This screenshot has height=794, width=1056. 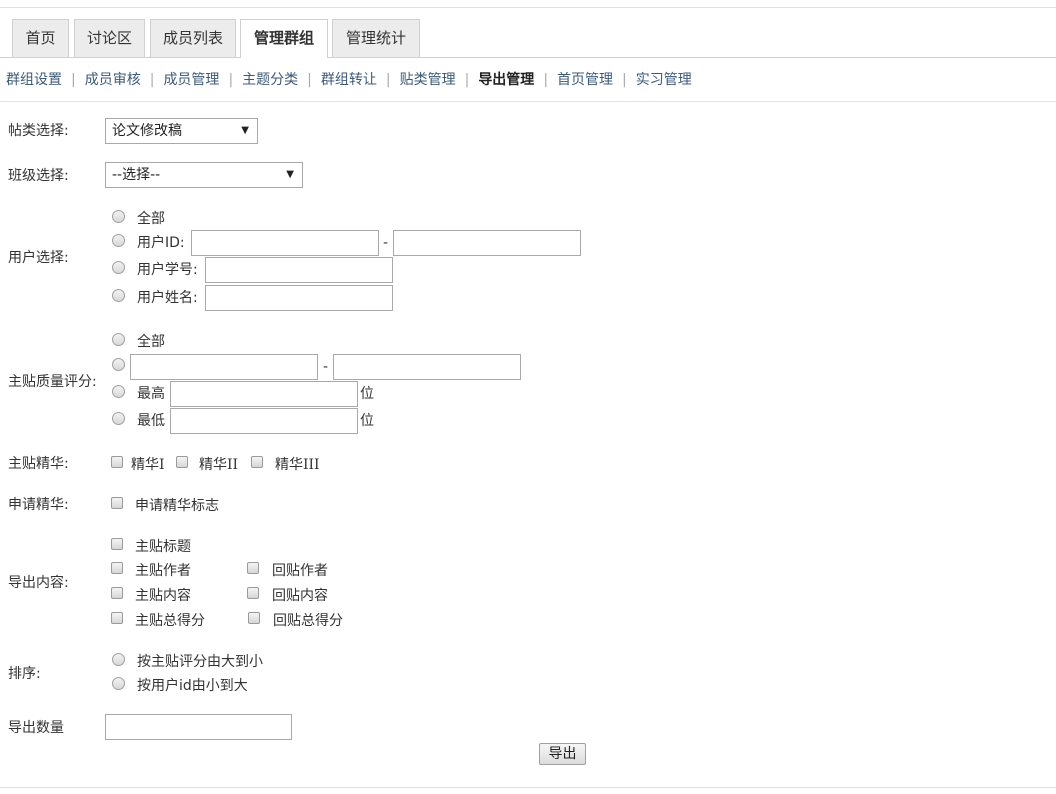 I want to click on quality-highest-label: 最高, so click(x=151, y=394).